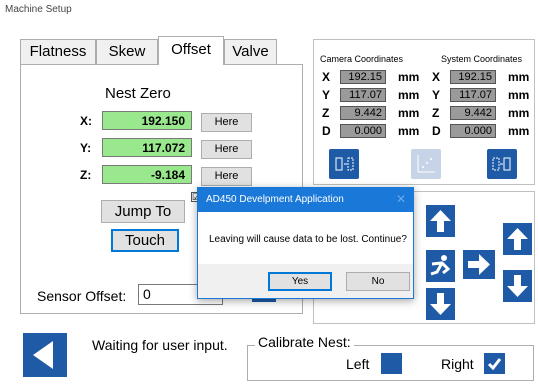 The height and width of the screenshot is (387, 538). I want to click on yes-button: Yes, so click(300, 281).